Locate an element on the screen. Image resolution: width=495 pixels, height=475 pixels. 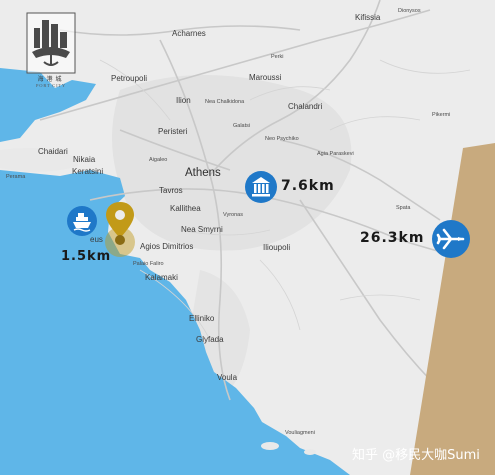
place-label: Agia Paraskevi is located at coordinates (335, 154).